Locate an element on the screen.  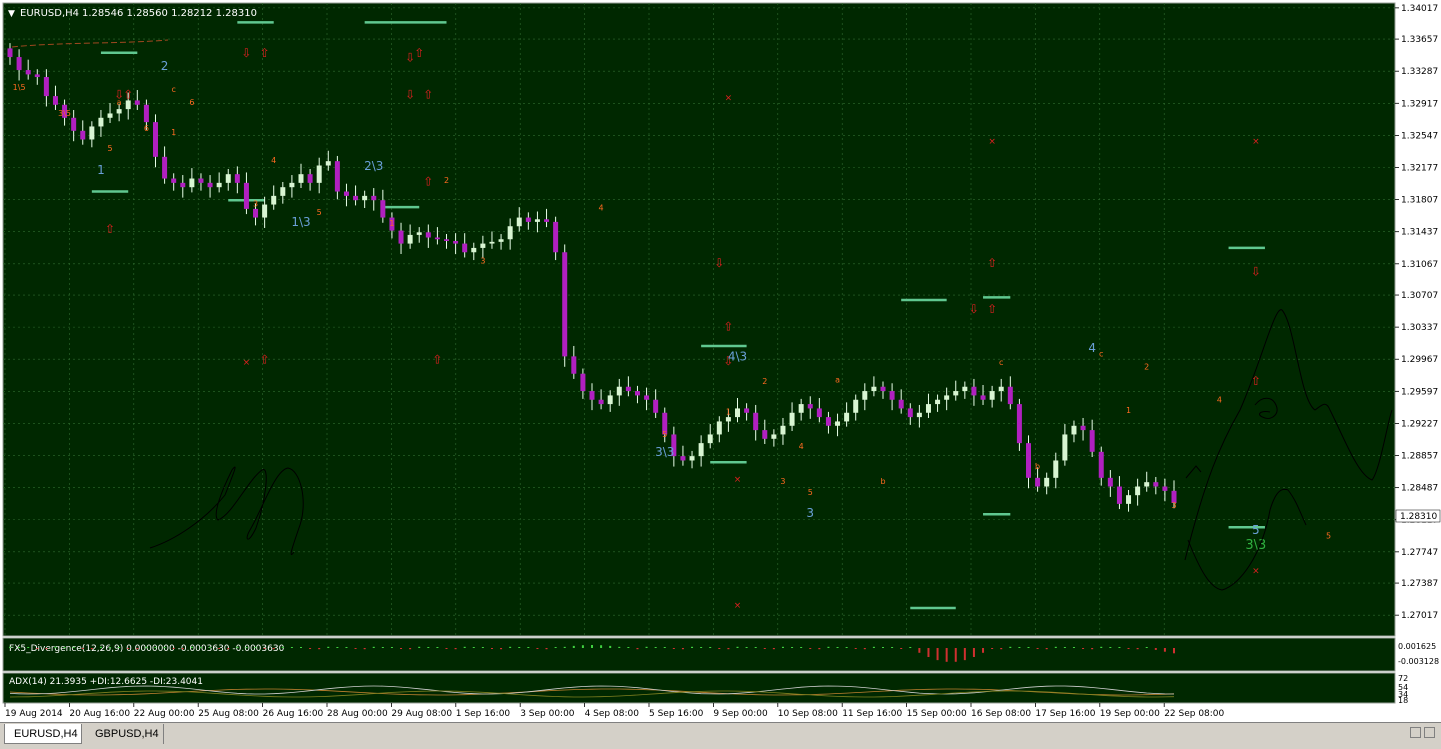
price-tick-label: 1.29227 is located at coordinates (1419, 424).